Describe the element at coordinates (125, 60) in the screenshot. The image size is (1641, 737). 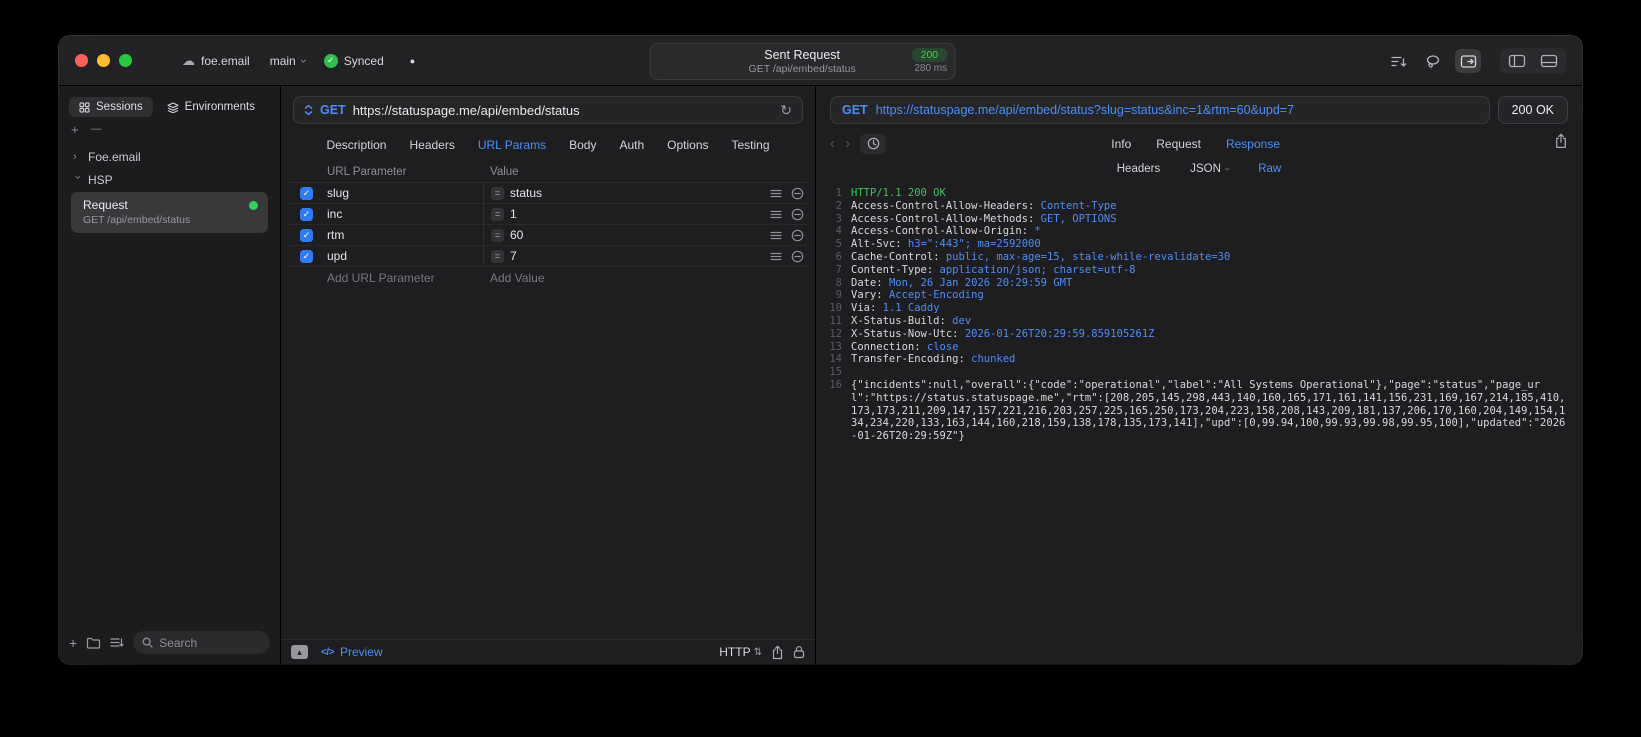
I see `zoom-window-button` at that location.